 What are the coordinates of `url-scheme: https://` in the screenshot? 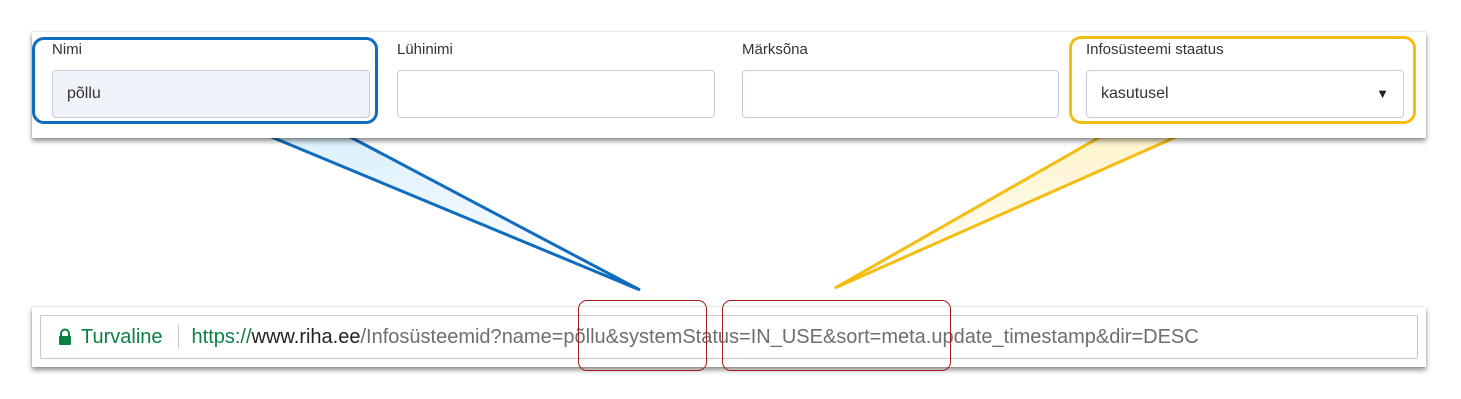 It's located at (221, 336).